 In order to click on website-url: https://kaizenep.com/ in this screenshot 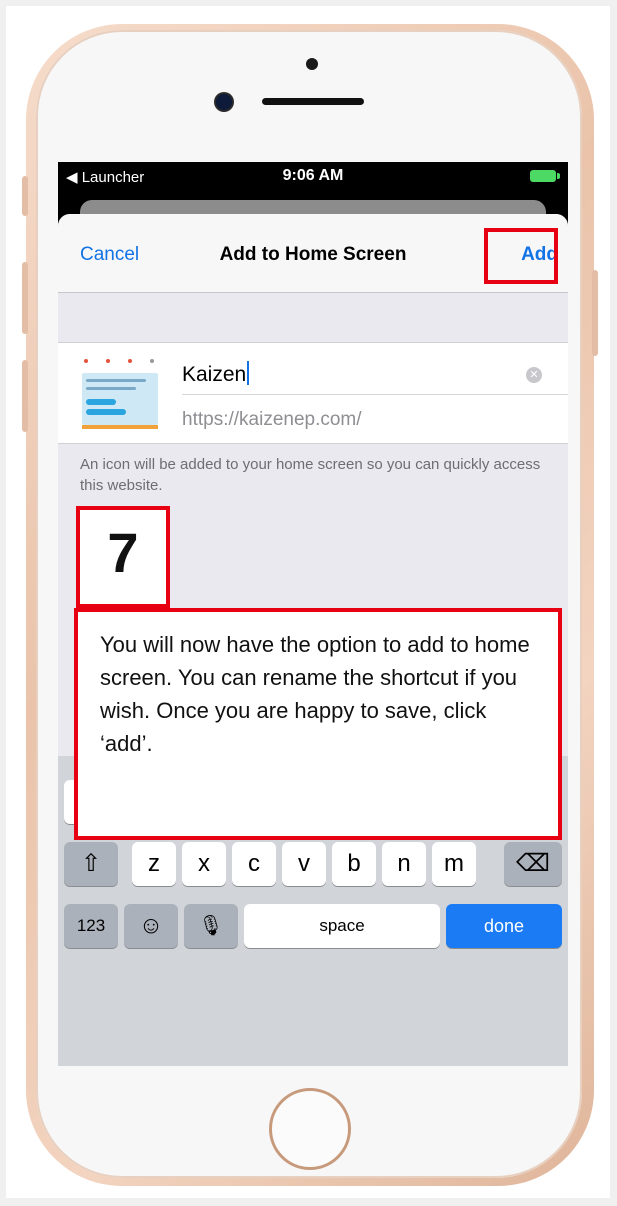, I will do `click(272, 419)`.